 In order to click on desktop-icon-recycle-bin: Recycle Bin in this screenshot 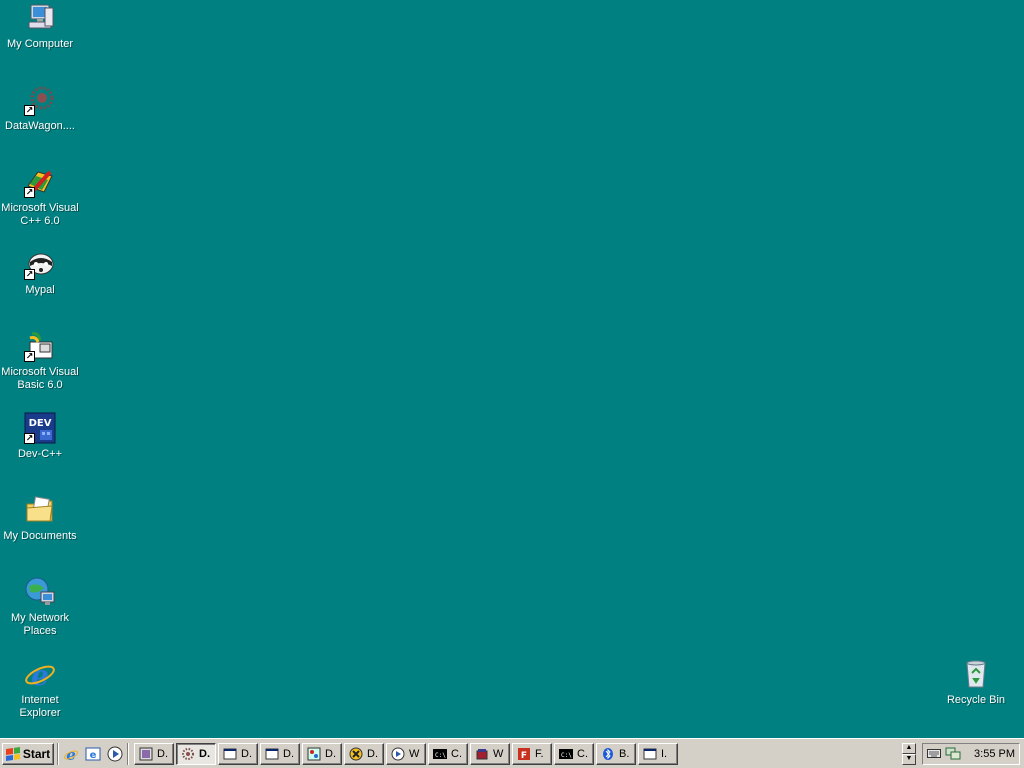, I will do `click(976, 682)`.